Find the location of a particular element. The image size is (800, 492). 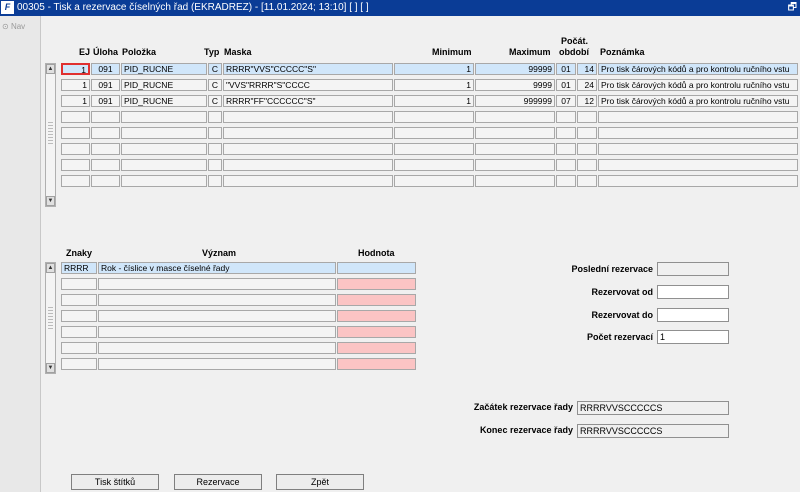

scroll-down-icon: ▼ is located at coordinates (50, 201).